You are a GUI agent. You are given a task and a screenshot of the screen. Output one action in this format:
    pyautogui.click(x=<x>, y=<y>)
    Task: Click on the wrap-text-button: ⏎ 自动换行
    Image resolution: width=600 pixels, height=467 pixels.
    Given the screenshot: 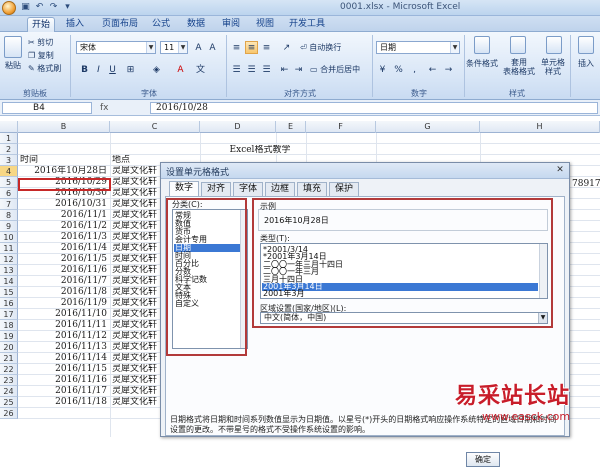 What is the action you would take?
    pyautogui.click(x=320, y=47)
    